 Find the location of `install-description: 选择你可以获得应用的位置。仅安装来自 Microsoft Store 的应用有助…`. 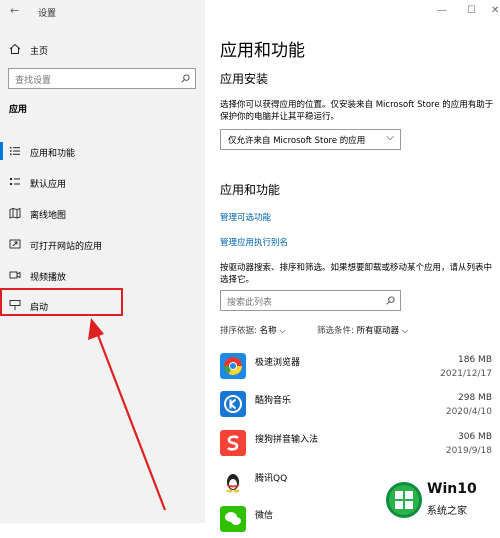

install-description: 选择你可以获得应用的位置。仅安装来自 Microsoft Store 的应用有助… is located at coordinates (357, 111).